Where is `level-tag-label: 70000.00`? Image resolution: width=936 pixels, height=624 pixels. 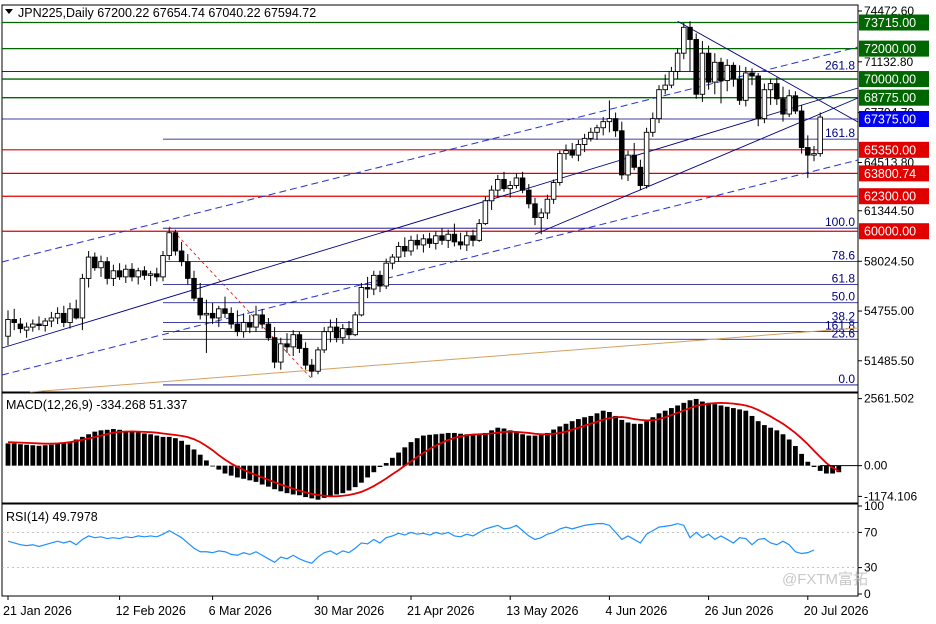 level-tag-label: 70000.00 is located at coordinates (890, 80).